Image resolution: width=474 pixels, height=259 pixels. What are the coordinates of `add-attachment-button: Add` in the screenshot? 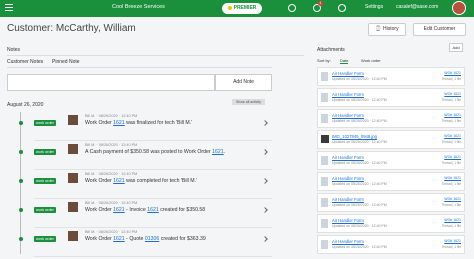 It's located at (456, 47).